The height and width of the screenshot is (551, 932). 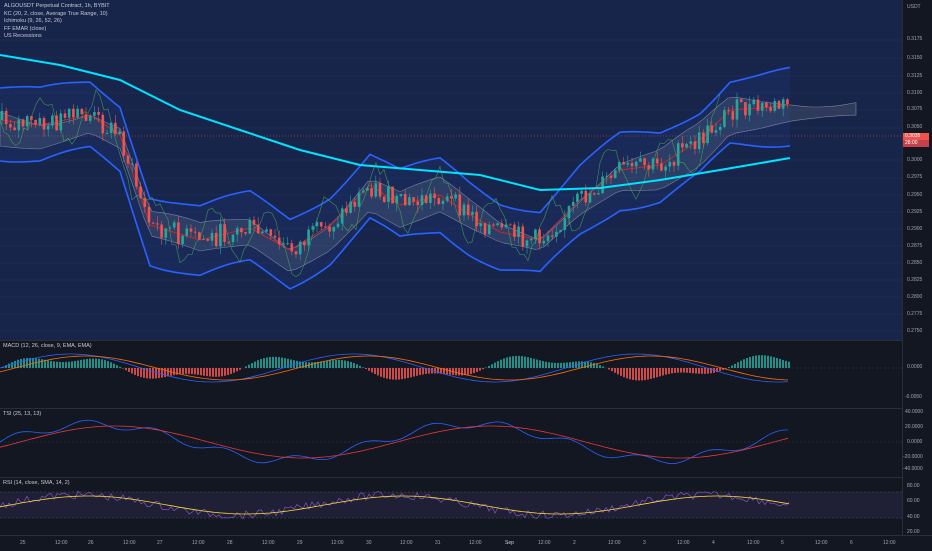 I want to click on macd-pane: MACD (12, 26, close, 9, EMA, EMA), so click(x=451, y=374).